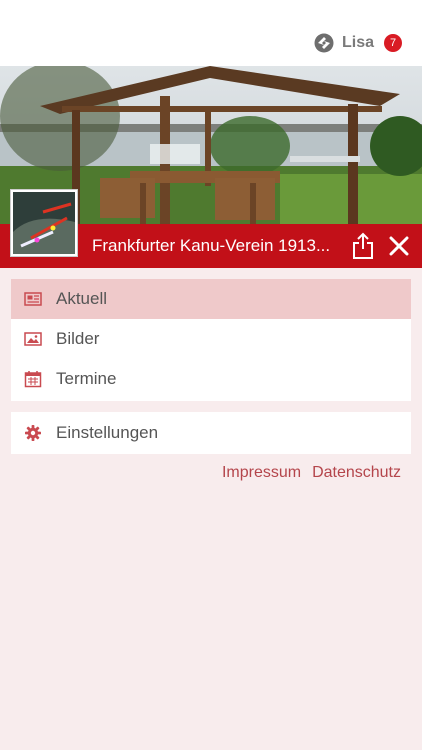 The image size is (422, 750). I want to click on footer-links: Impressum Datenschutz, so click(311, 473).